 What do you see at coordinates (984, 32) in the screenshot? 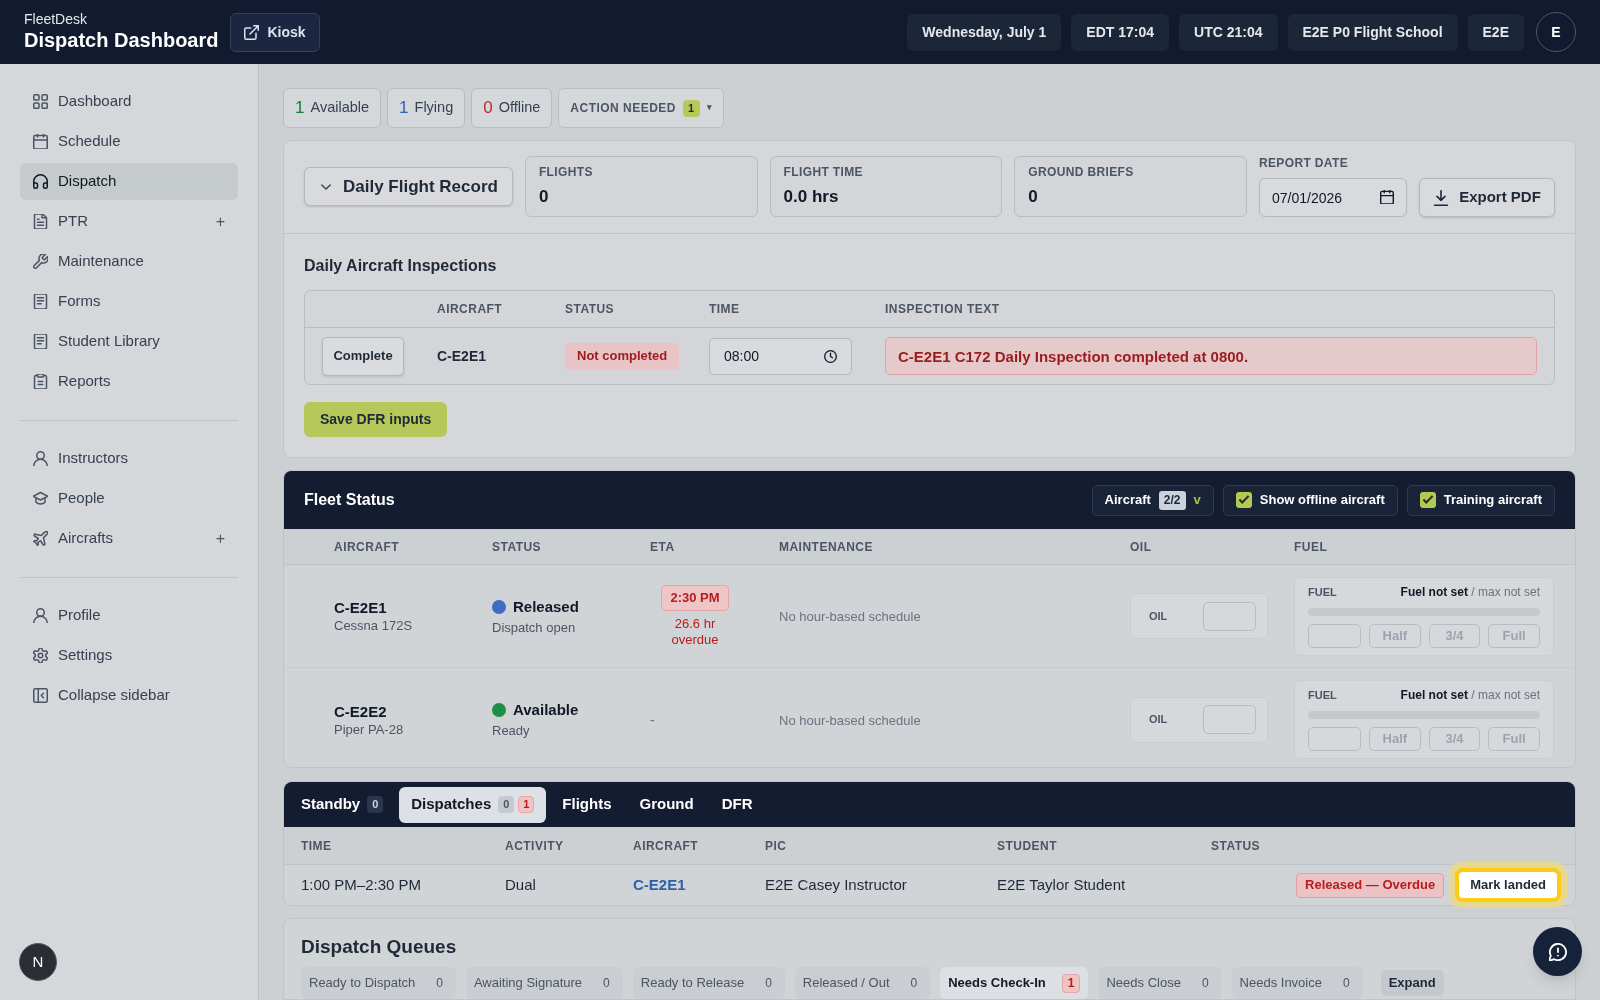
I see `header-info-pill: Wednesday, July 1` at bounding box center [984, 32].